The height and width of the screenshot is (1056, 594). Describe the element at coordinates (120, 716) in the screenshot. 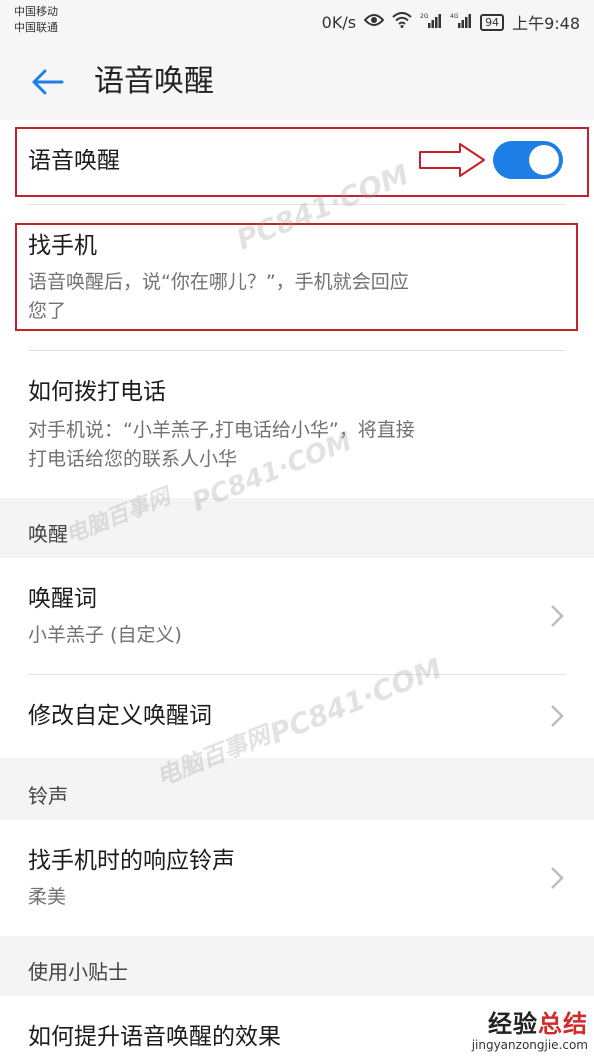

I see `edit-wake-word-title: 修改自定义唤醒词` at that location.